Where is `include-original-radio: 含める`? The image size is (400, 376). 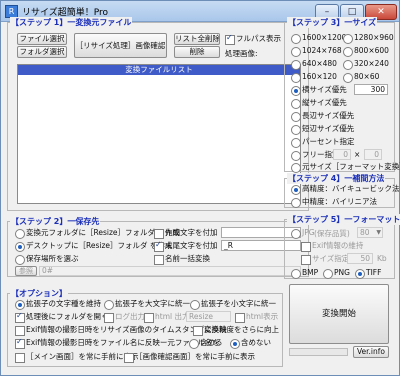
include-original-radio: 含める is located at coordinates (206, 343).